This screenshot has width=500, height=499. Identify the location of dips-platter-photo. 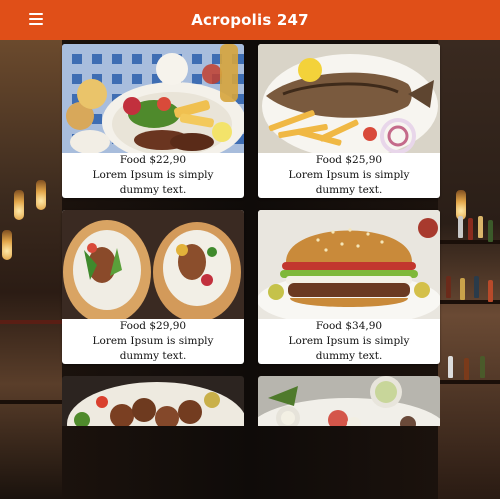
(349, 401).